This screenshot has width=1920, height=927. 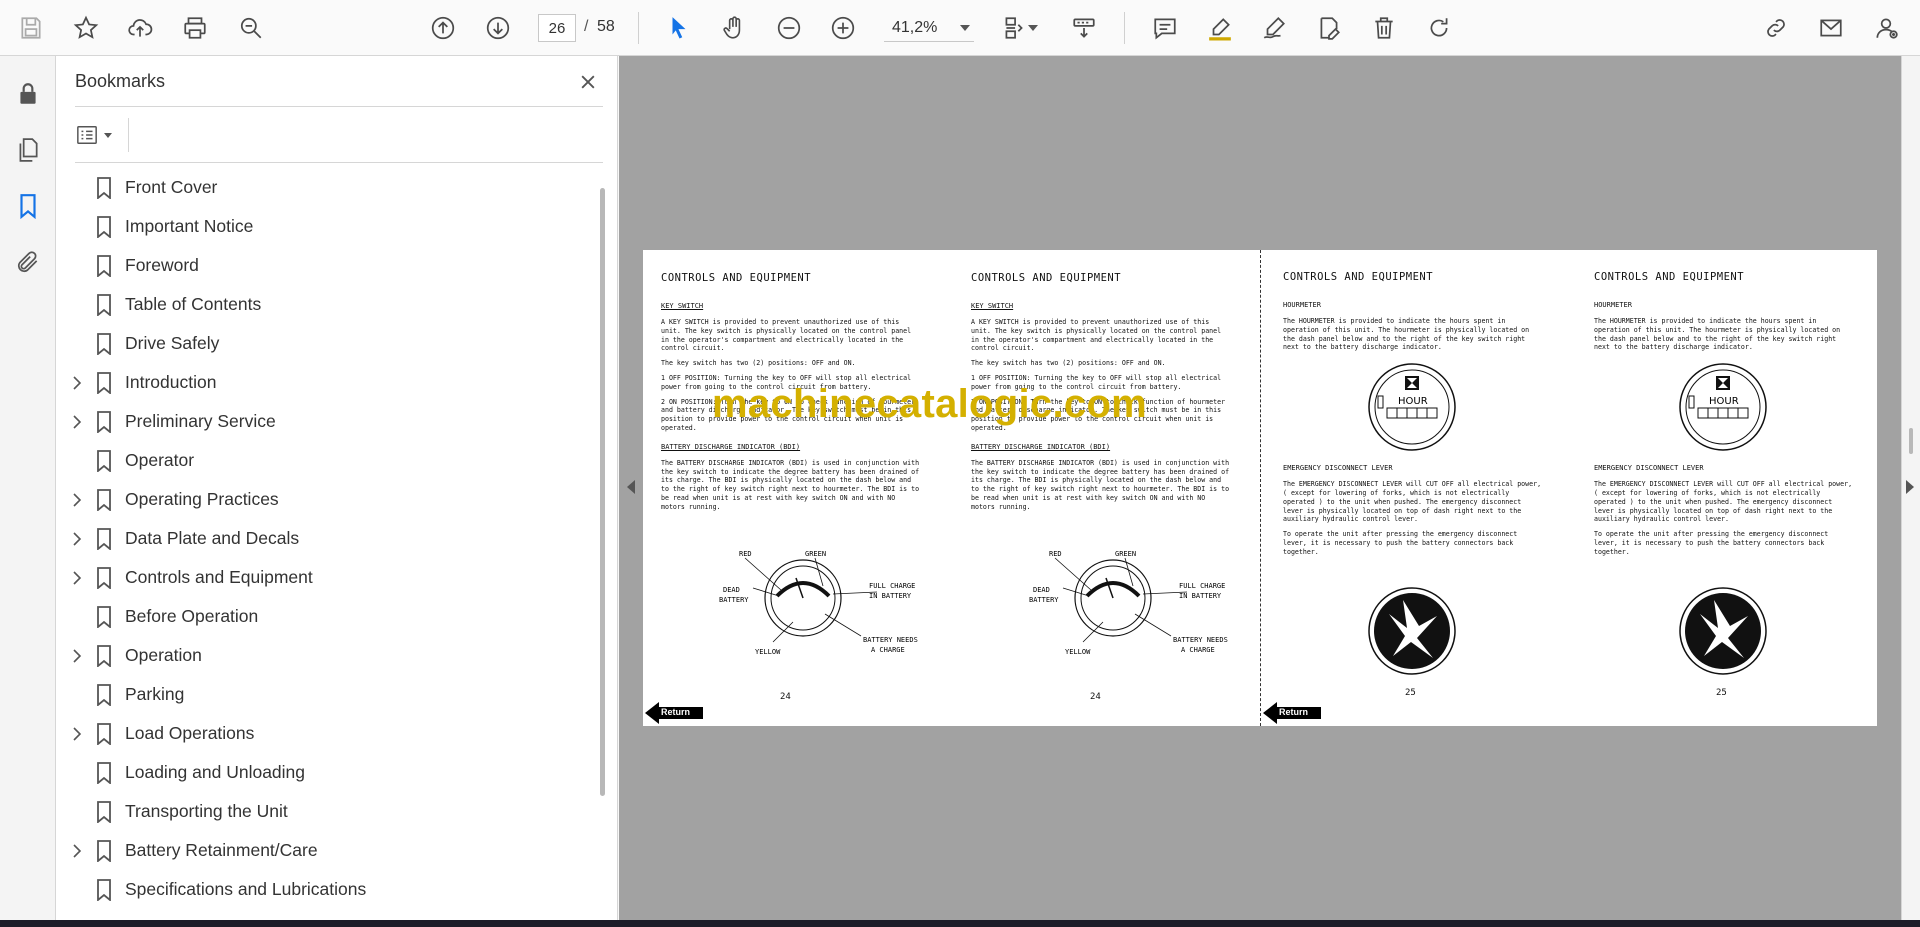 What do you see at coordinates (1910, 487) in the screenshot?
I see `expand-right-panel-icon` at bounding box center [1910, 487].